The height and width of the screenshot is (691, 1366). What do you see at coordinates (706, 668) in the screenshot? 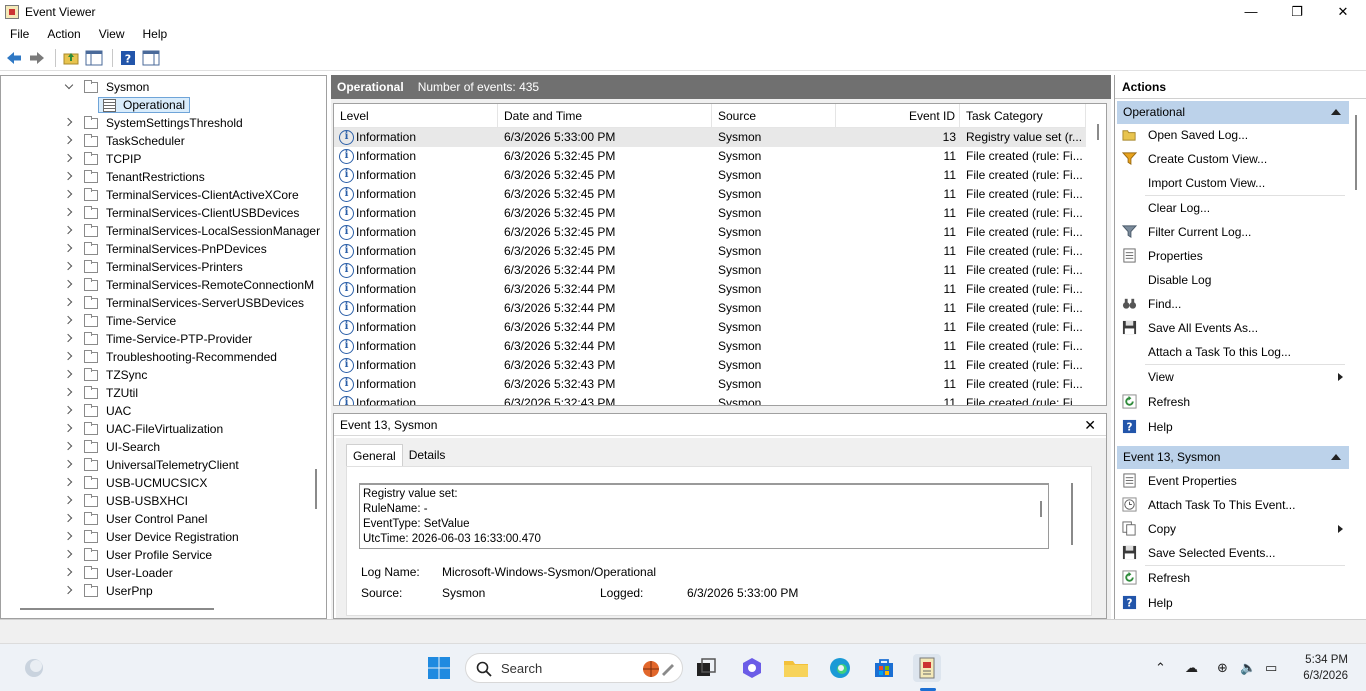
I see `task-view-icon` at bounding box center [706, 668].